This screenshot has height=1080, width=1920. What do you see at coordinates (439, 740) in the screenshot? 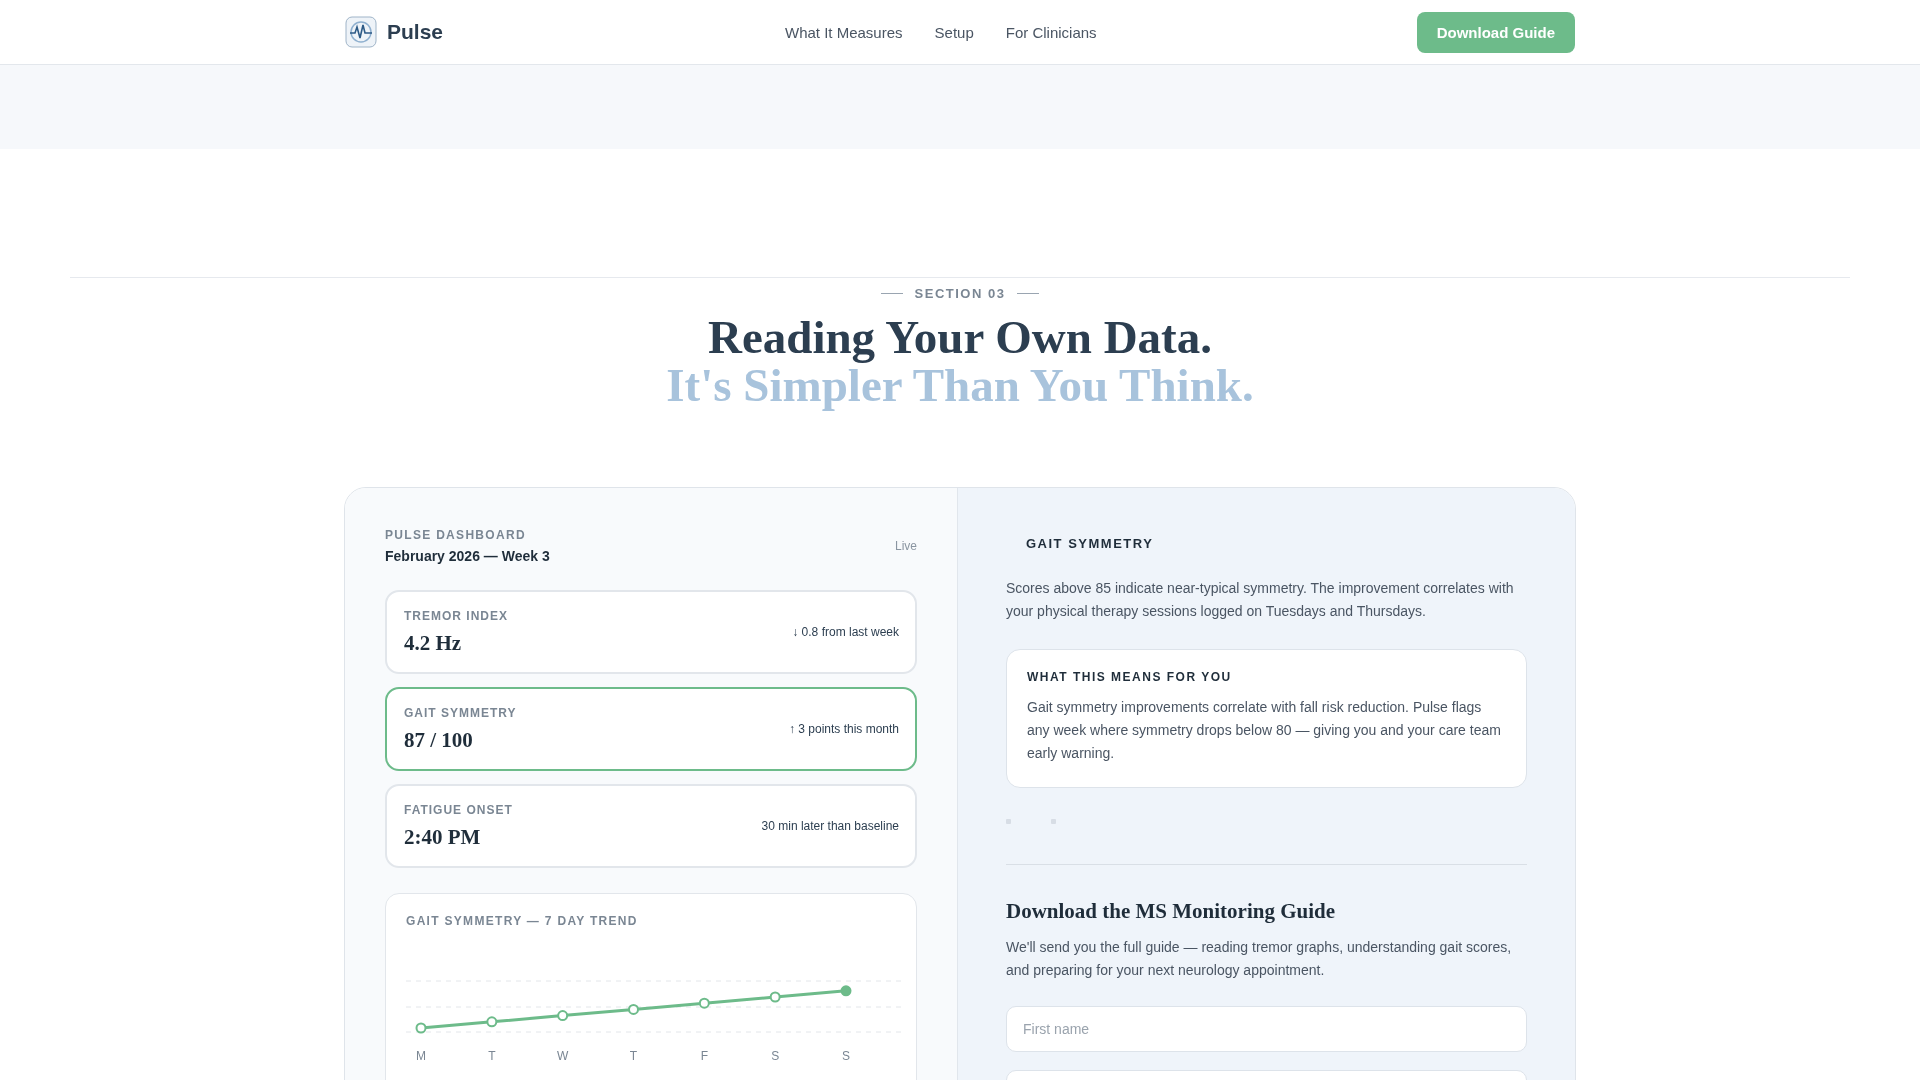
I see `metric-value: 87 / 100` at bounding box center [439, 740].